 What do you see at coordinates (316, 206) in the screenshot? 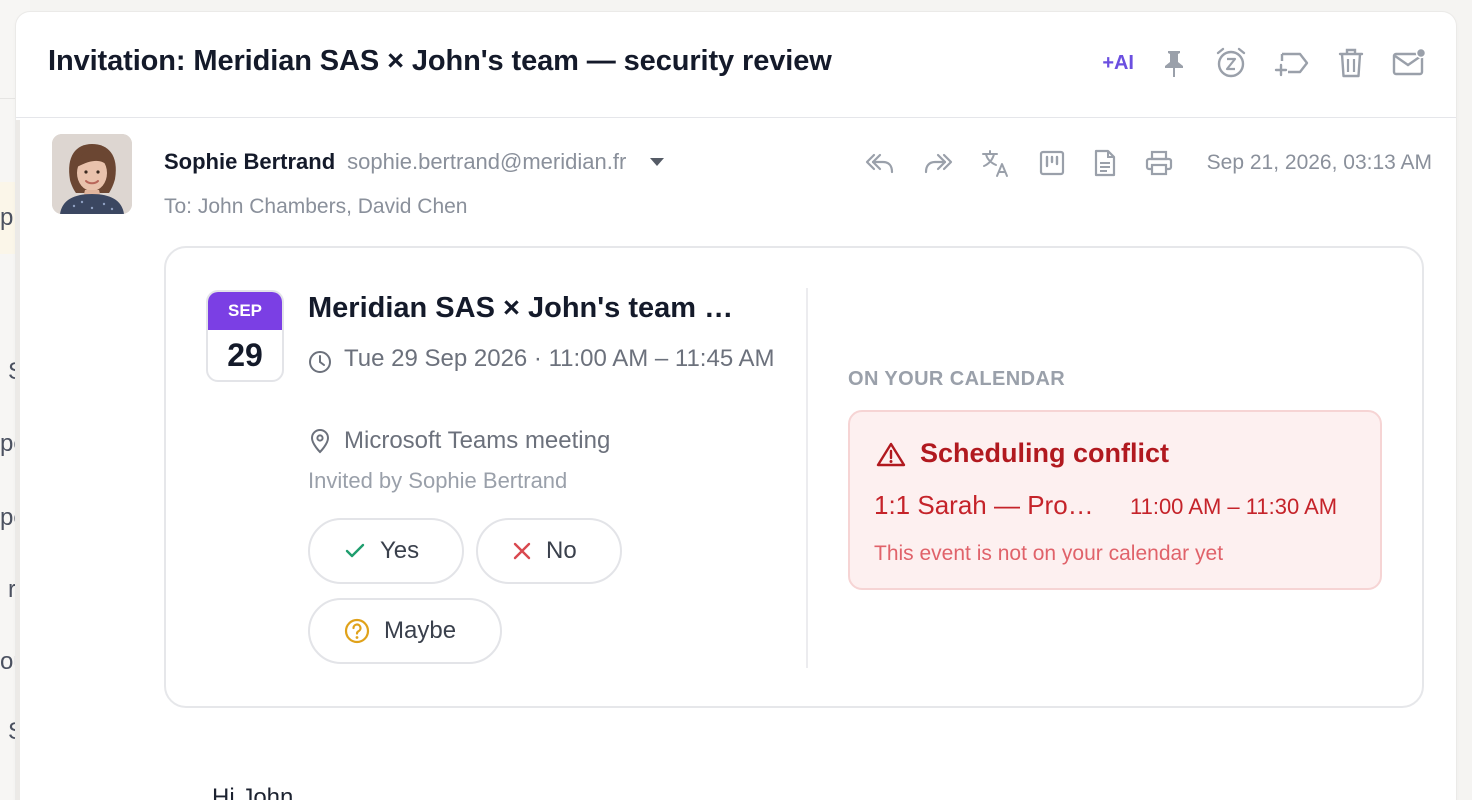
I see `recipients-line: To: John Chambers, David Chen` at bounding box center [316, 206].